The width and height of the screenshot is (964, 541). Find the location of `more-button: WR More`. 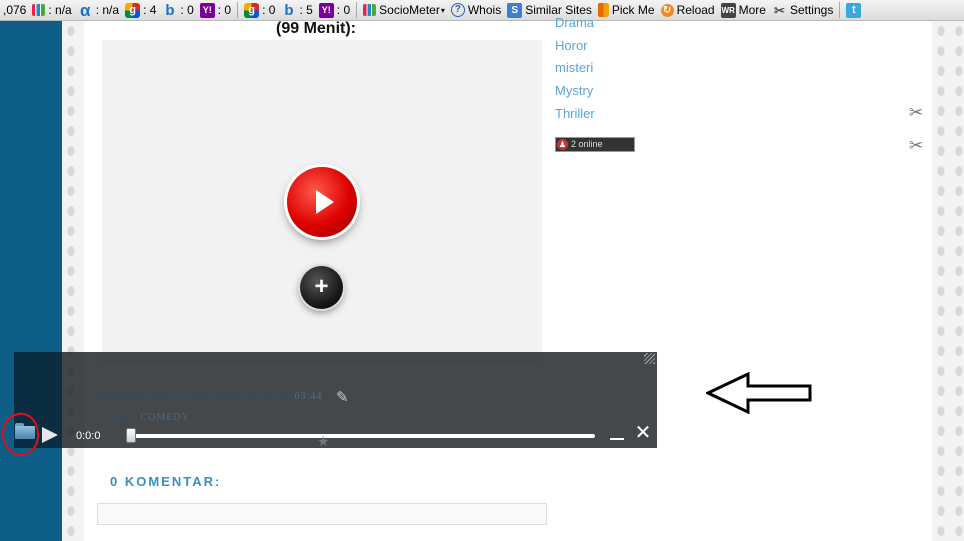

more-button: WR More is located at coordinates (743, 10).